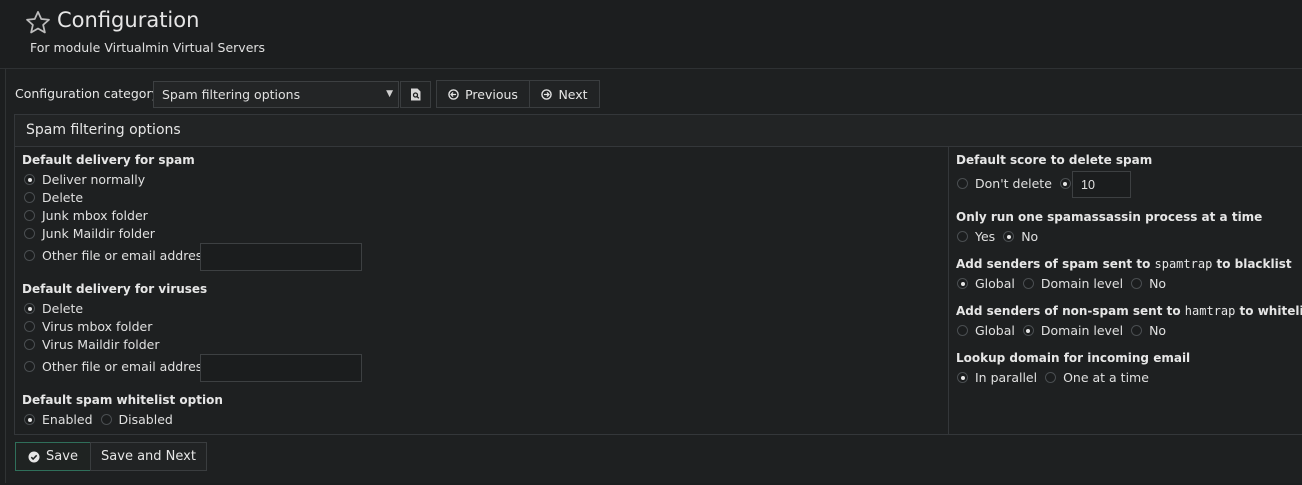 Image resolution: width=1302 pixels, height=485 pixels. What do you see at coordinates (1020, 236) in the screenshot?
I see `one-process-option: No` at bounding box center [1020, 236].